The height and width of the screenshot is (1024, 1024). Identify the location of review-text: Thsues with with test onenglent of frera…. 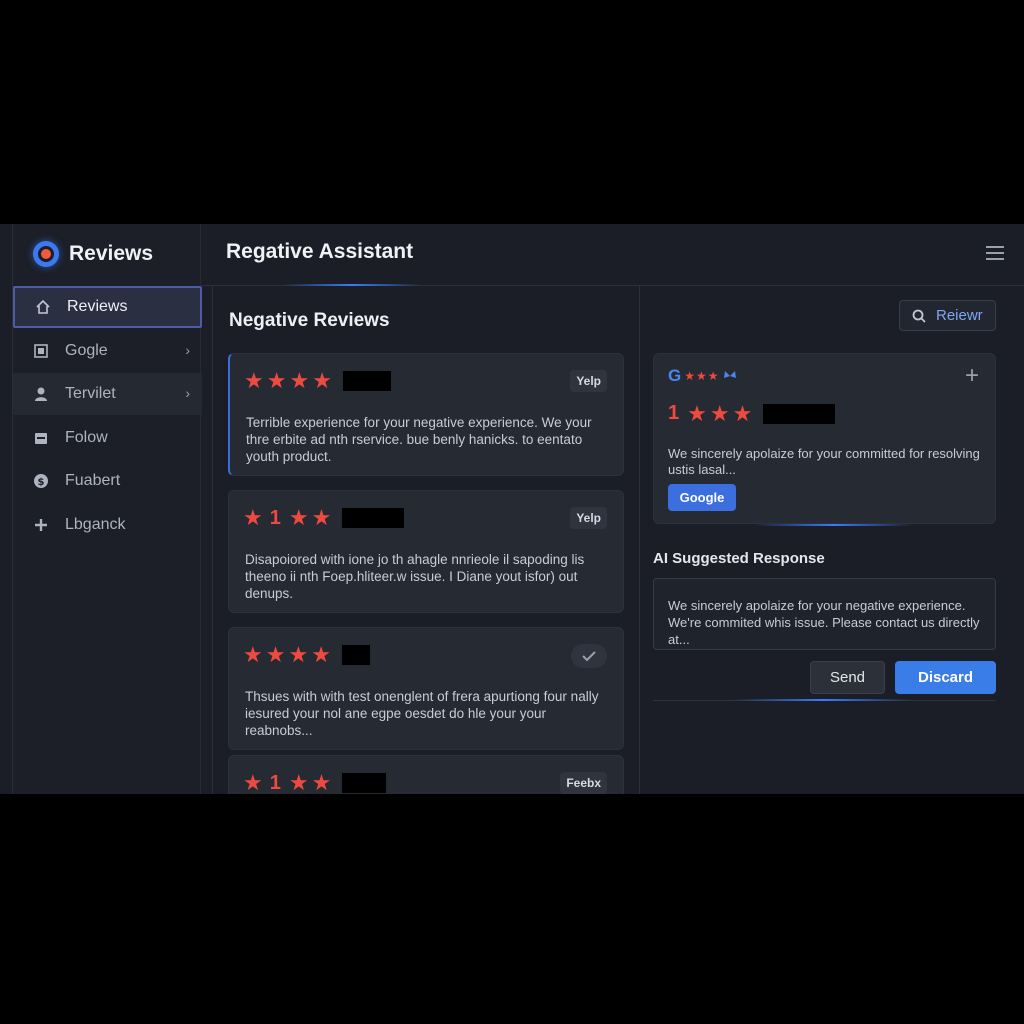
(422, 713).